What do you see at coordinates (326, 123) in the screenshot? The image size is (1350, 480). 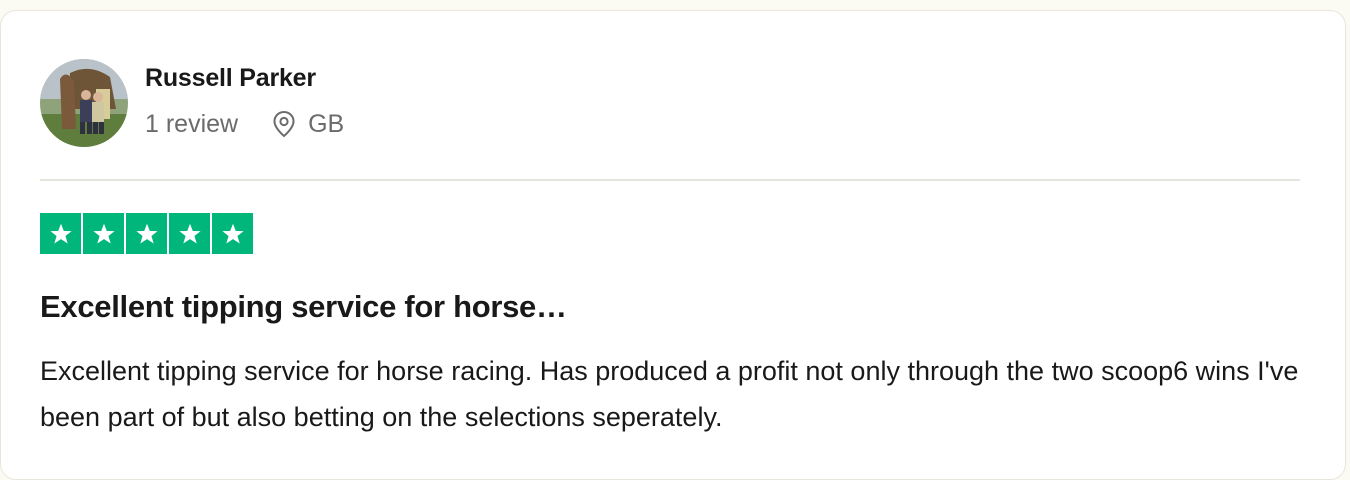 I see `reviewer-country: GB` at bounding box center [326, 123].